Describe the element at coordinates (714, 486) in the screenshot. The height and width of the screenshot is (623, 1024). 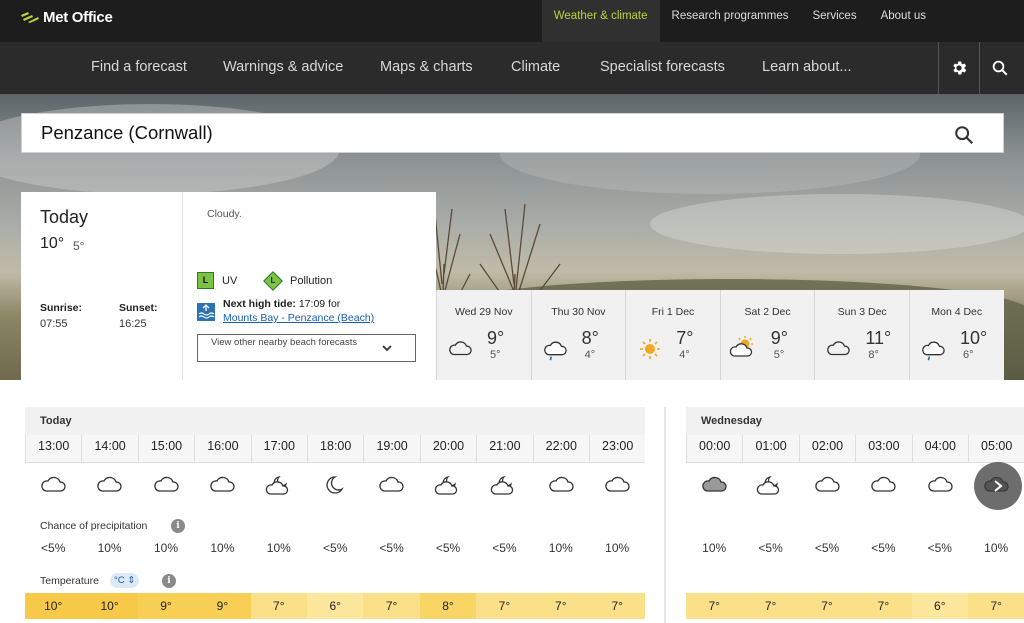
I see `grey-cloud-icon` at that location.